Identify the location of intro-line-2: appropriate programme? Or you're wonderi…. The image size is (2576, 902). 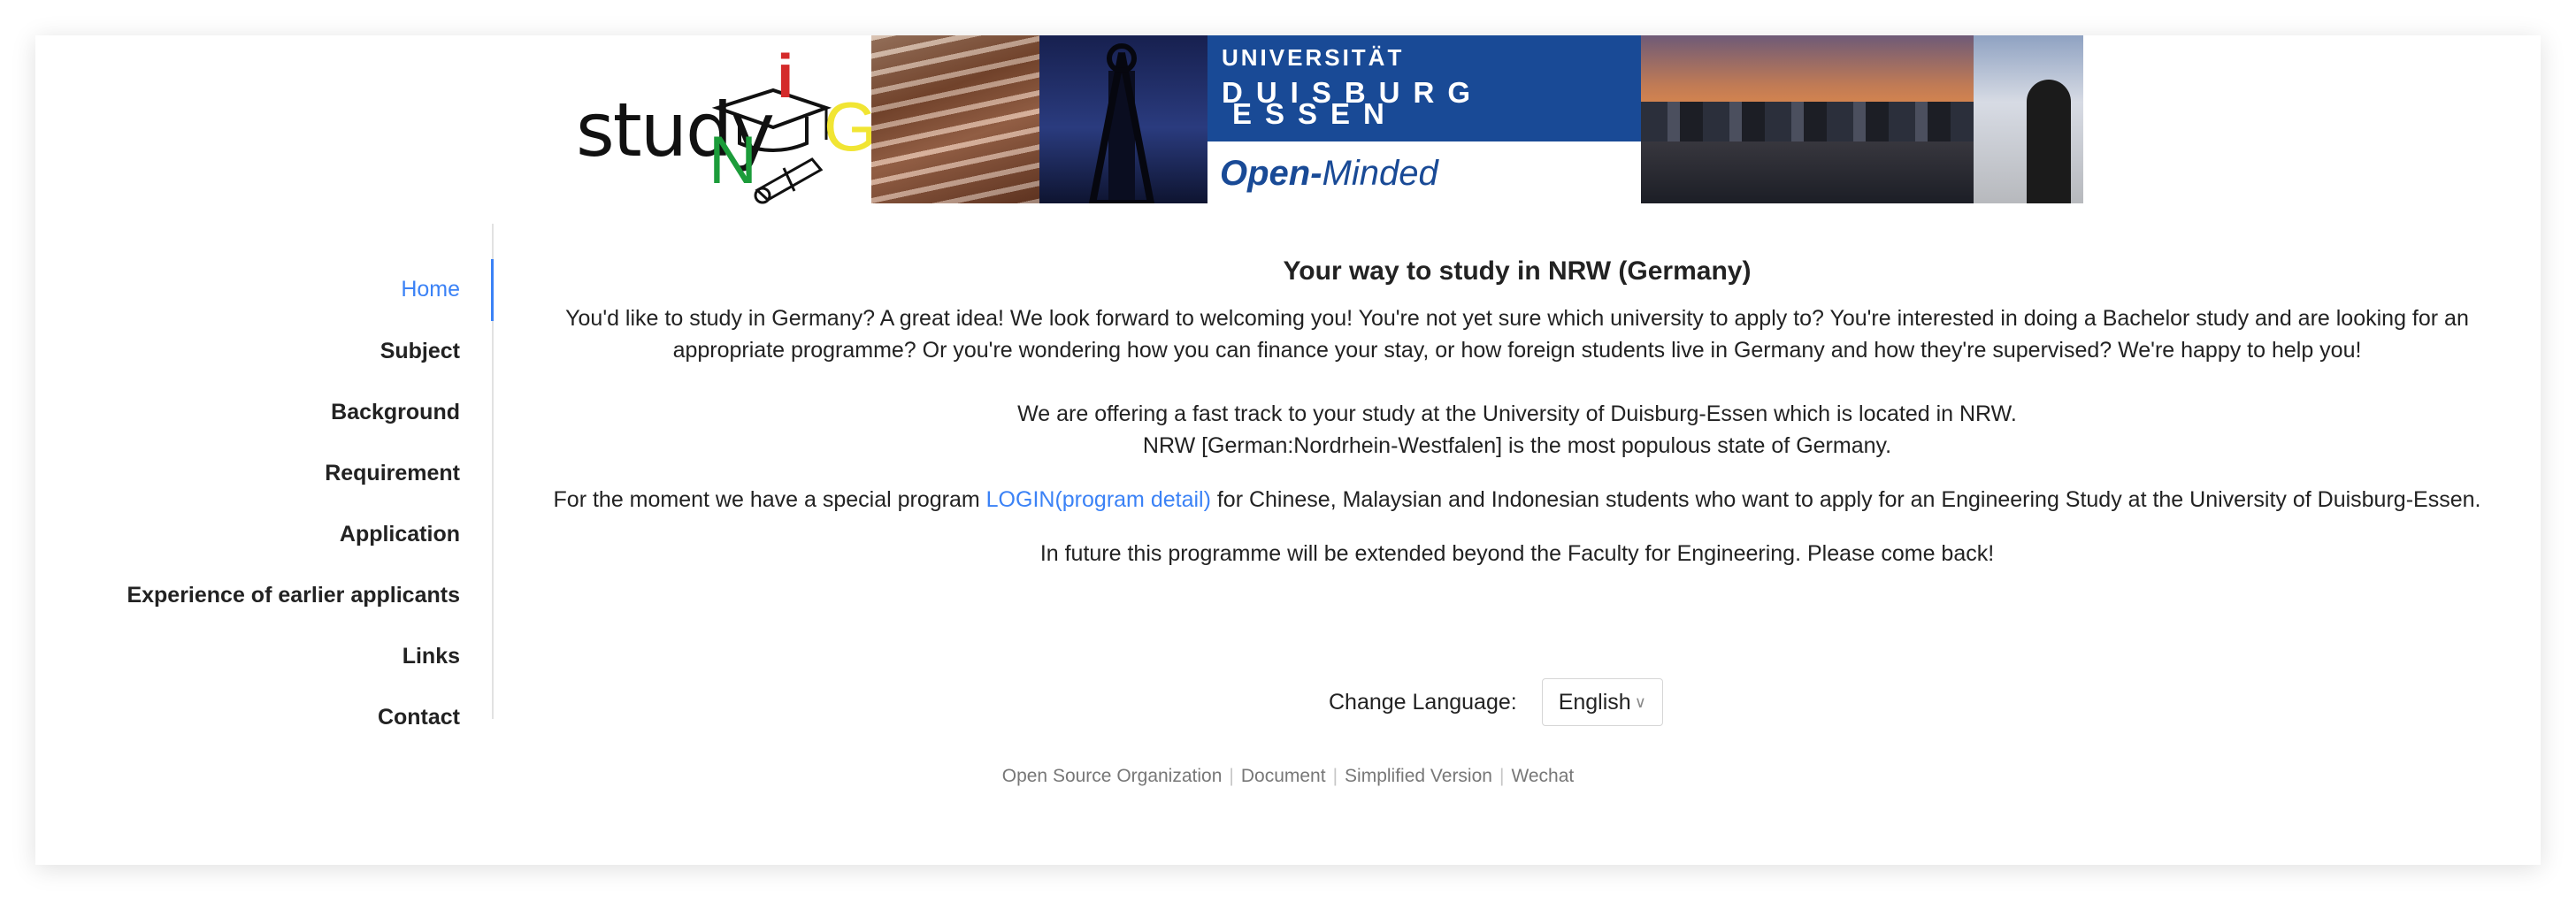
(1517, 350).